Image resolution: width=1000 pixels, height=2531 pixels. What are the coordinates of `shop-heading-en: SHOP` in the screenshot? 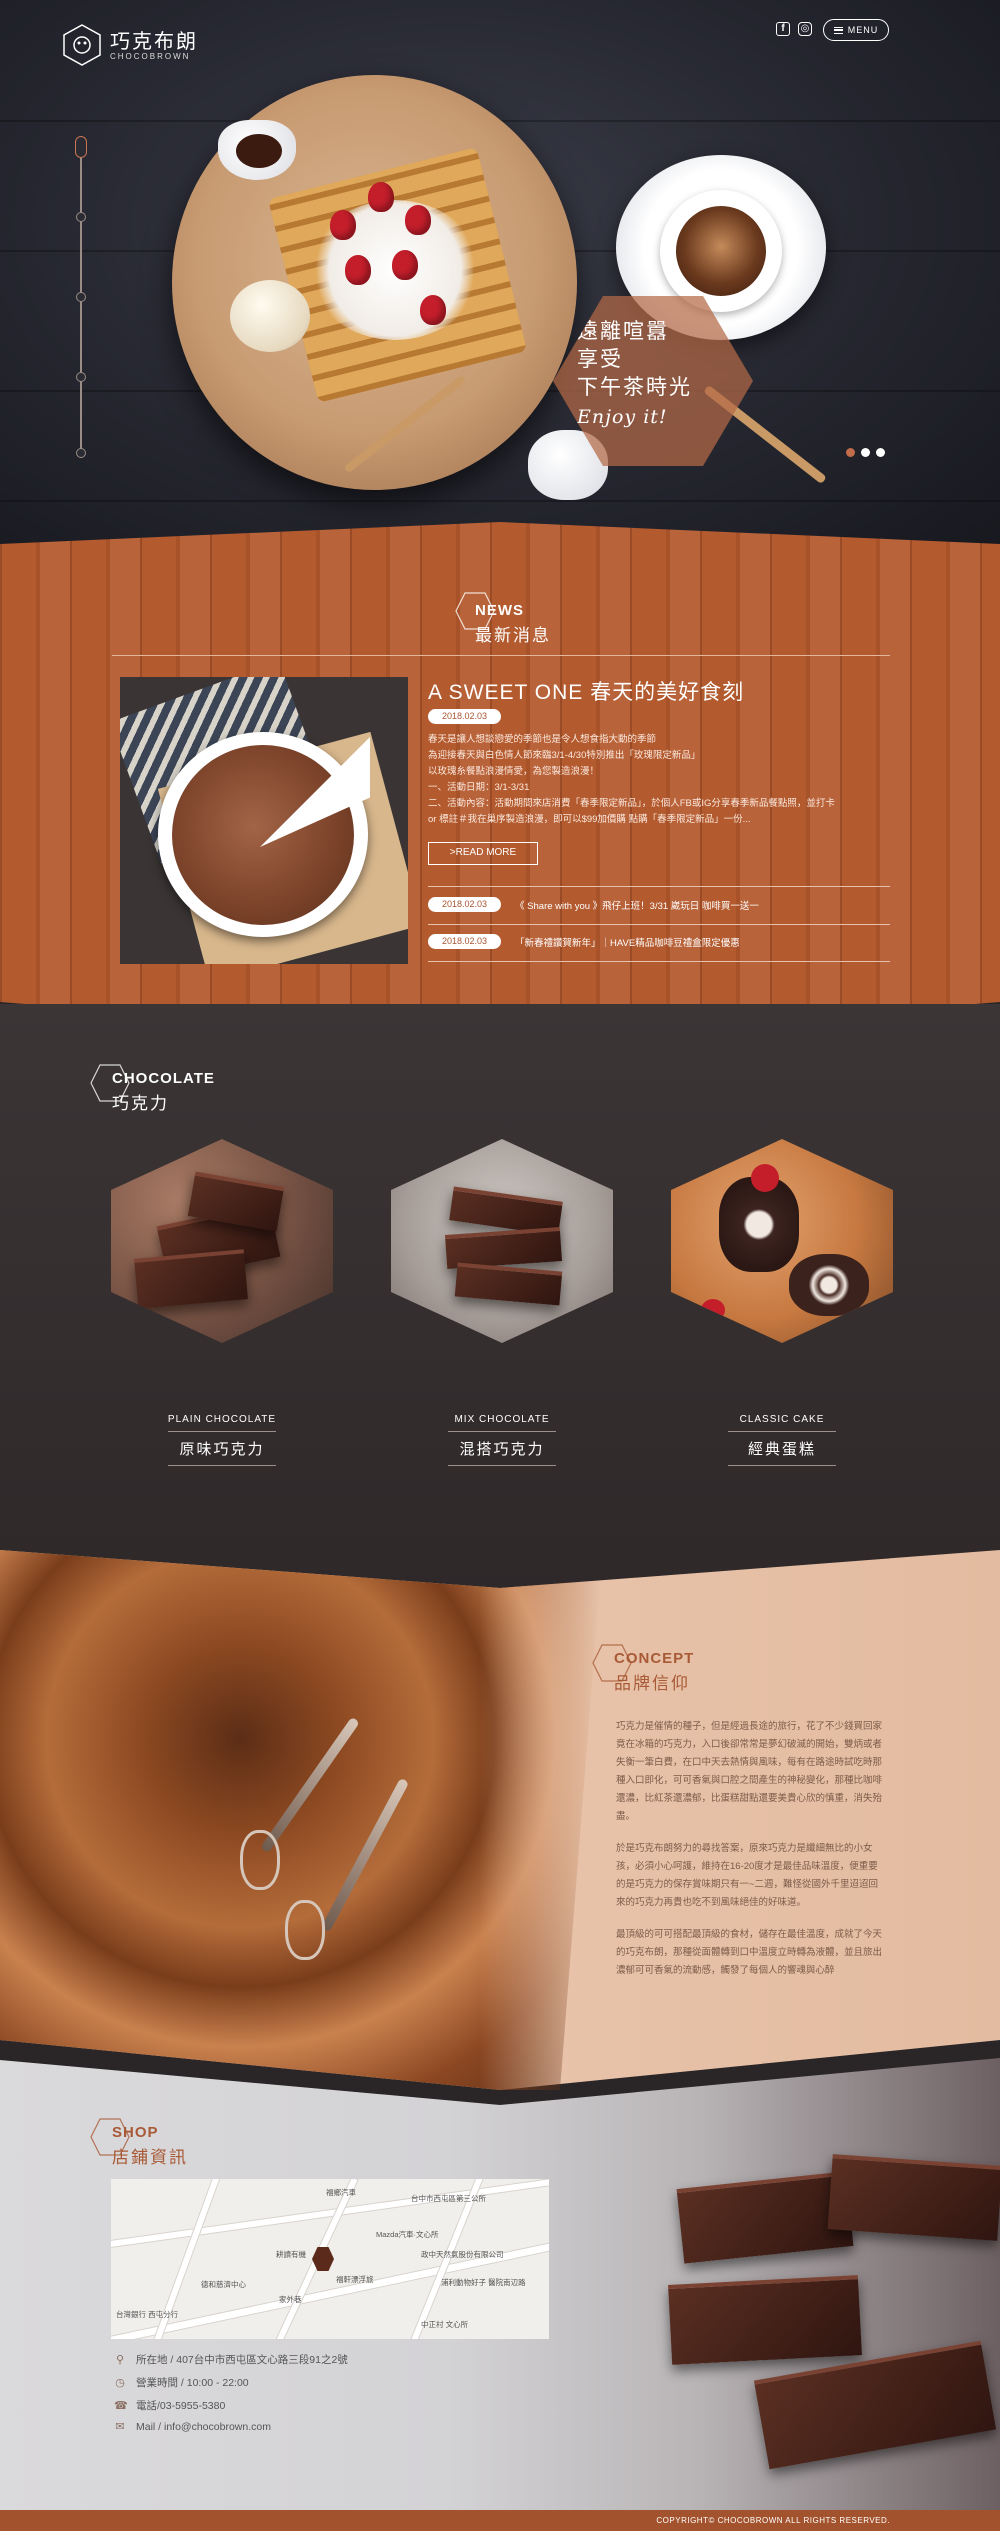 It's located at (135, 2132).